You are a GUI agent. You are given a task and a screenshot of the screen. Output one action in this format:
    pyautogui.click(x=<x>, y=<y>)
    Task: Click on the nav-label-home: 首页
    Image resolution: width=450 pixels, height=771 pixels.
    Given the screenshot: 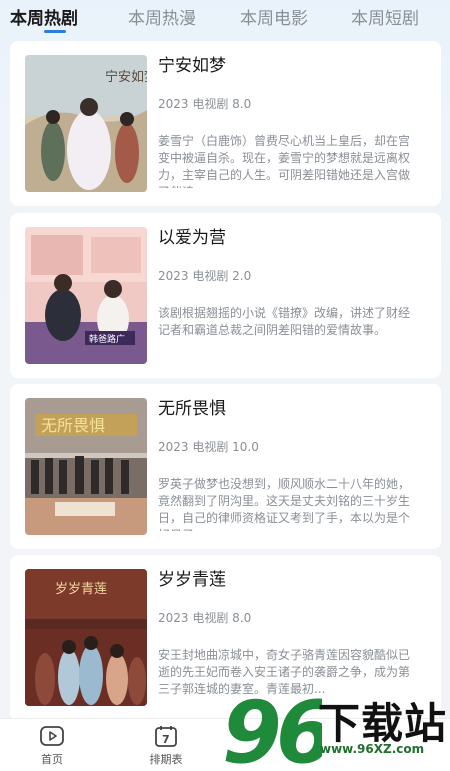 What is the action you would take?
    pyautogui.click(x=52, y=759)
    